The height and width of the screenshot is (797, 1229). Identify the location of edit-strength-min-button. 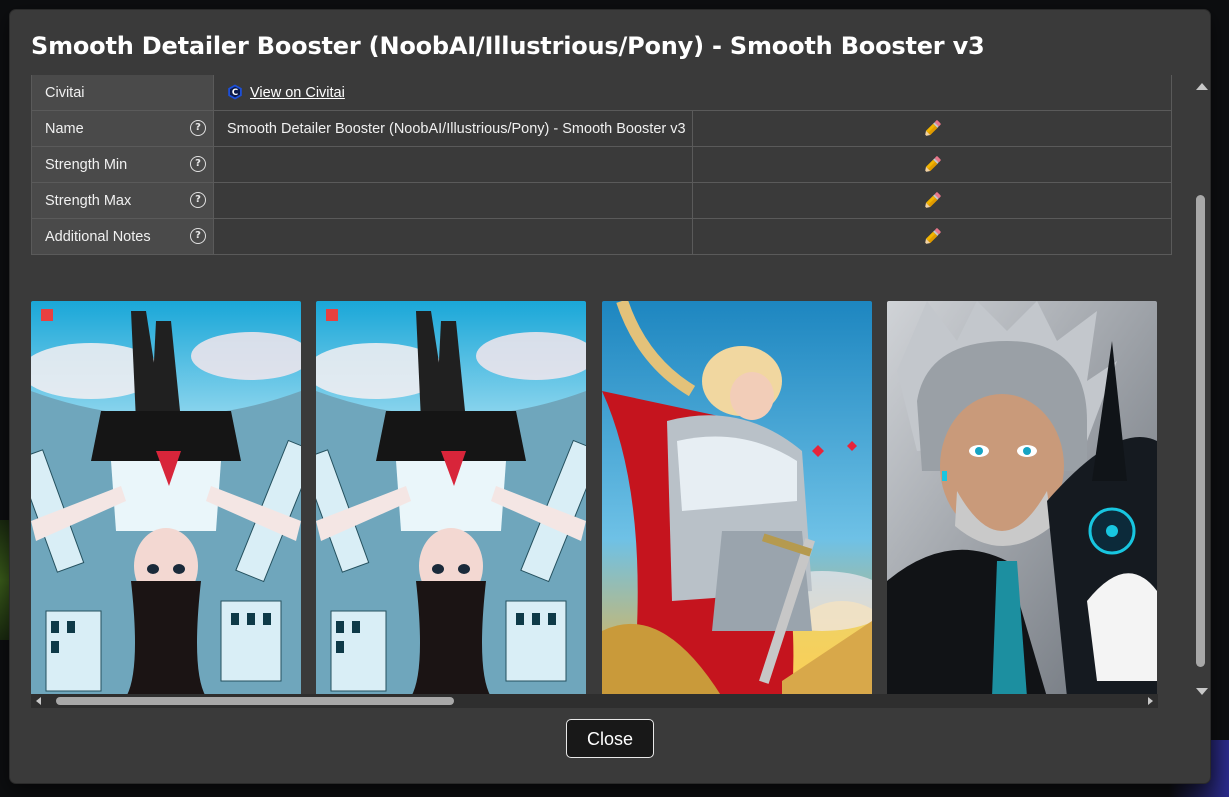
(932, 164).